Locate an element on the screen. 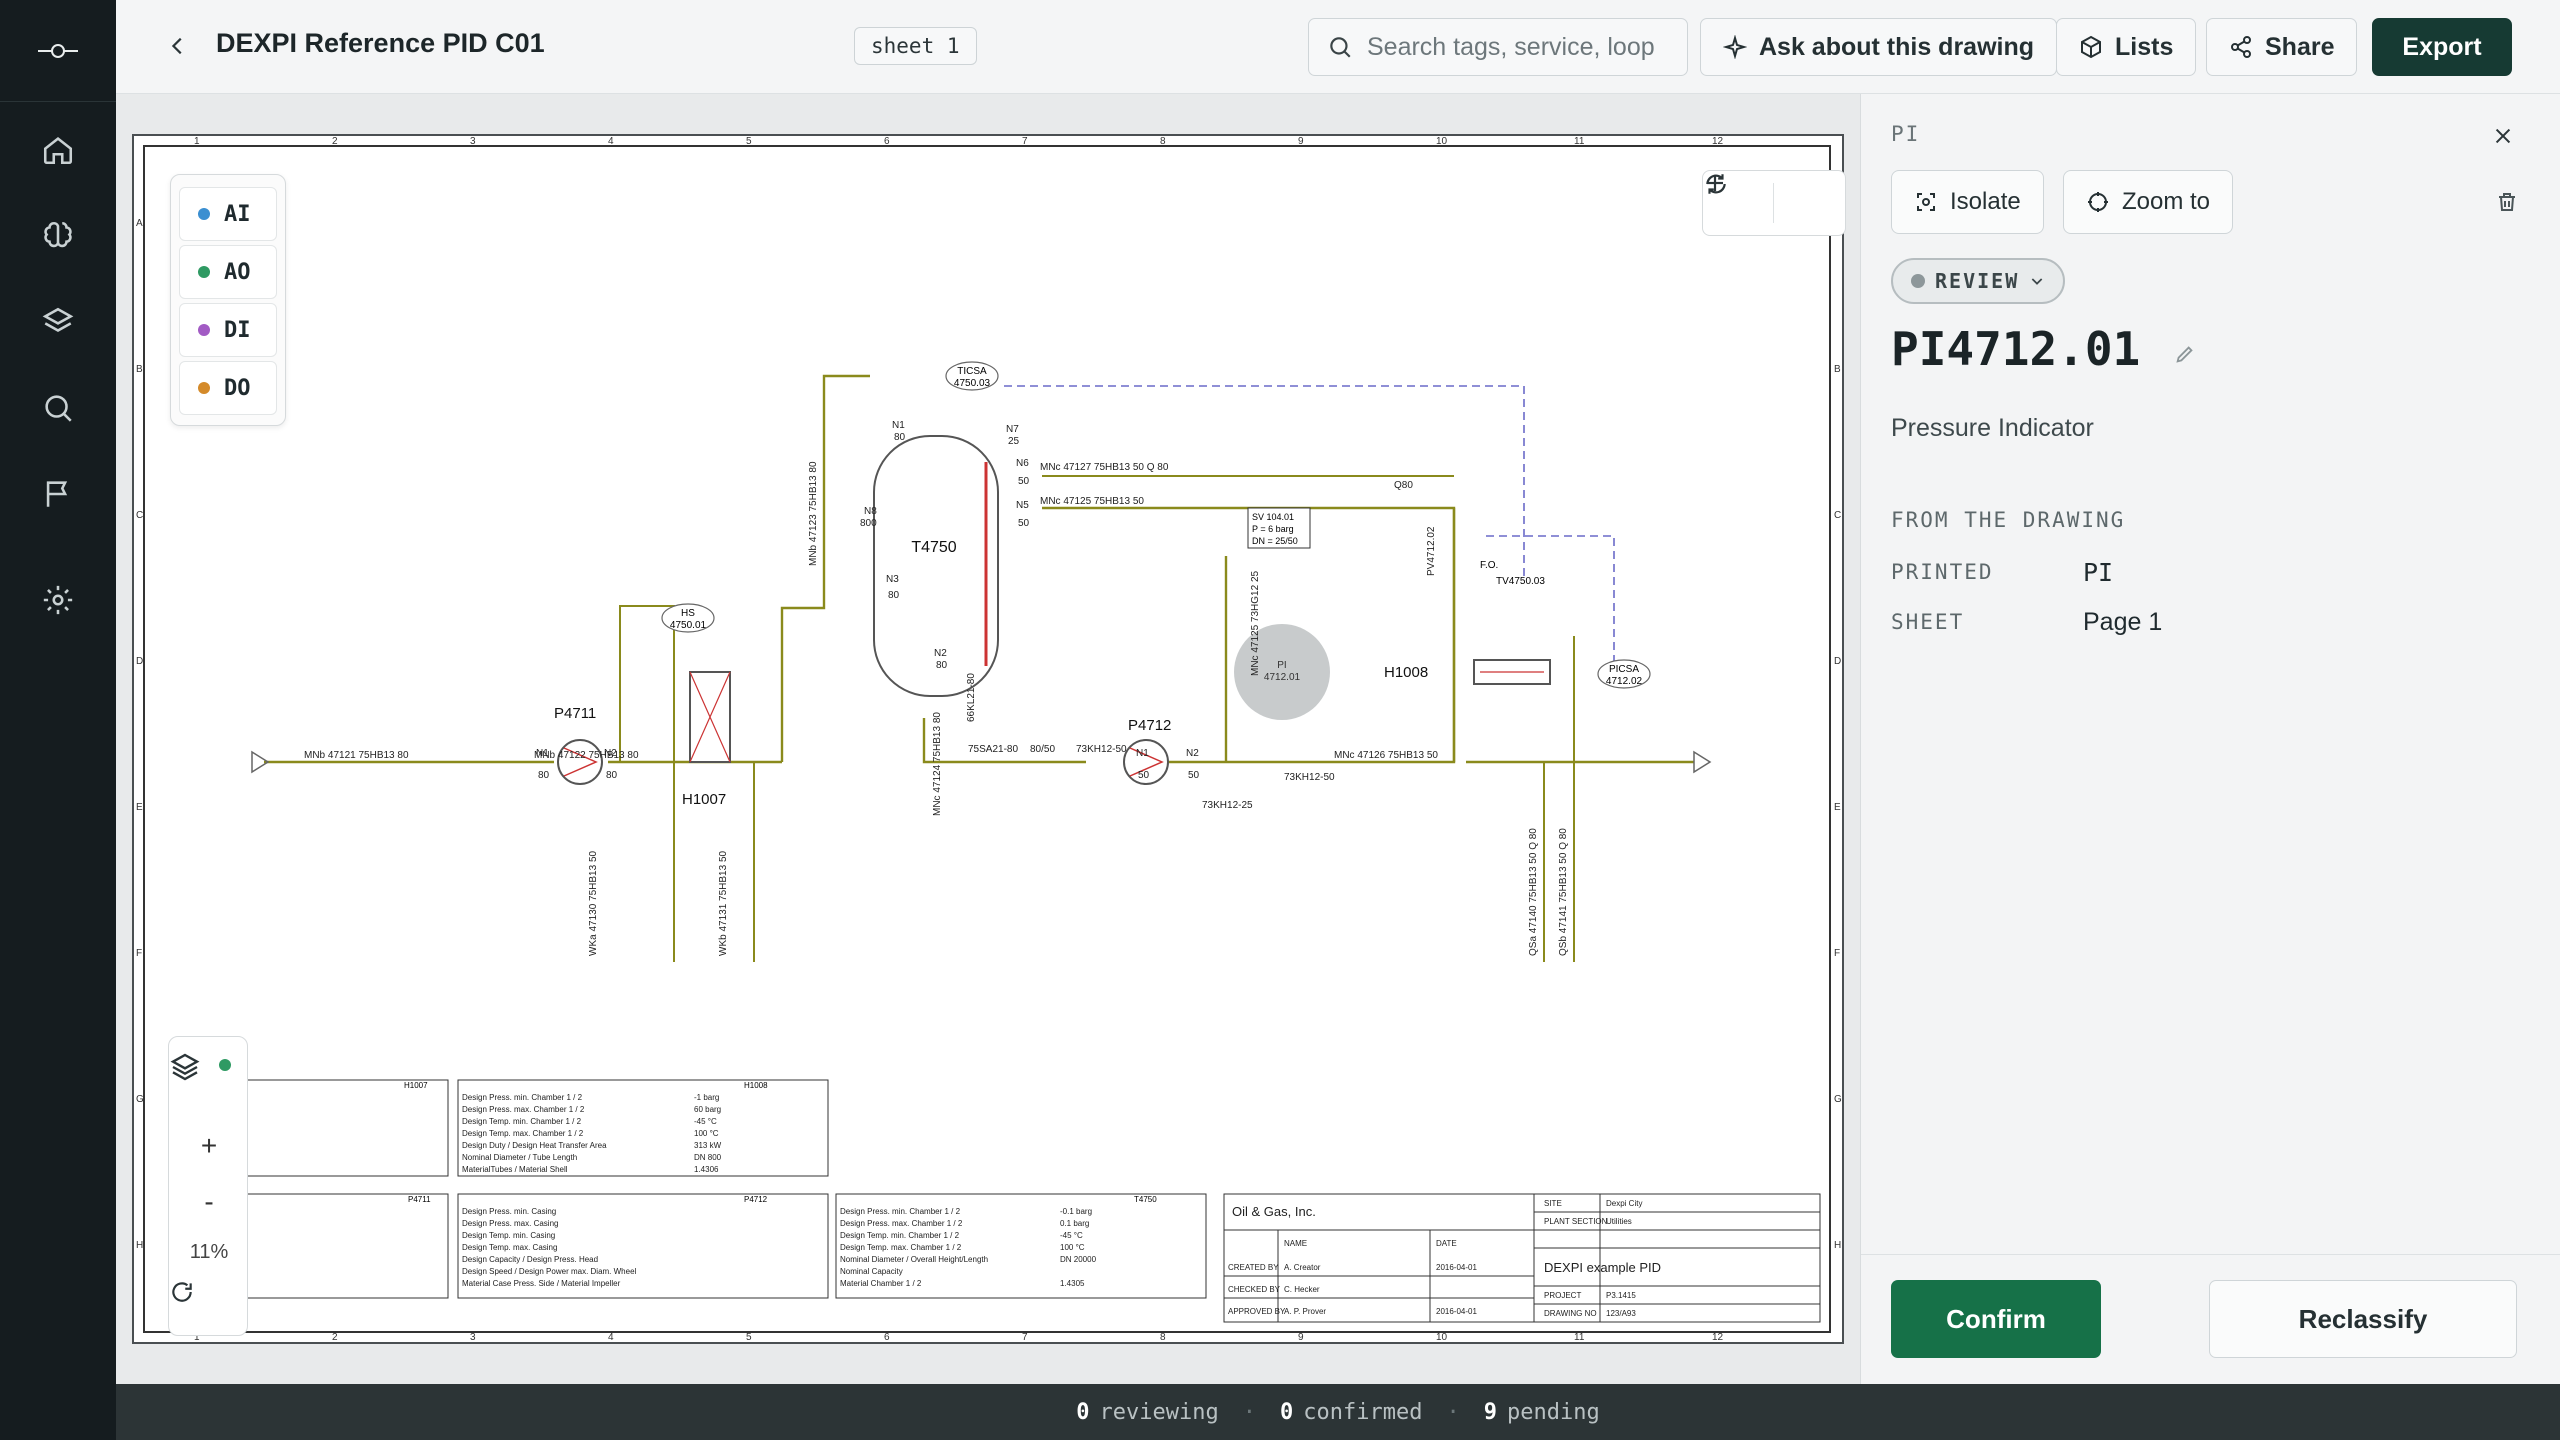 The width and height of the screenshot is (2560, 1440). grid-col-label: 2 is located at coordinates (335, 1337).